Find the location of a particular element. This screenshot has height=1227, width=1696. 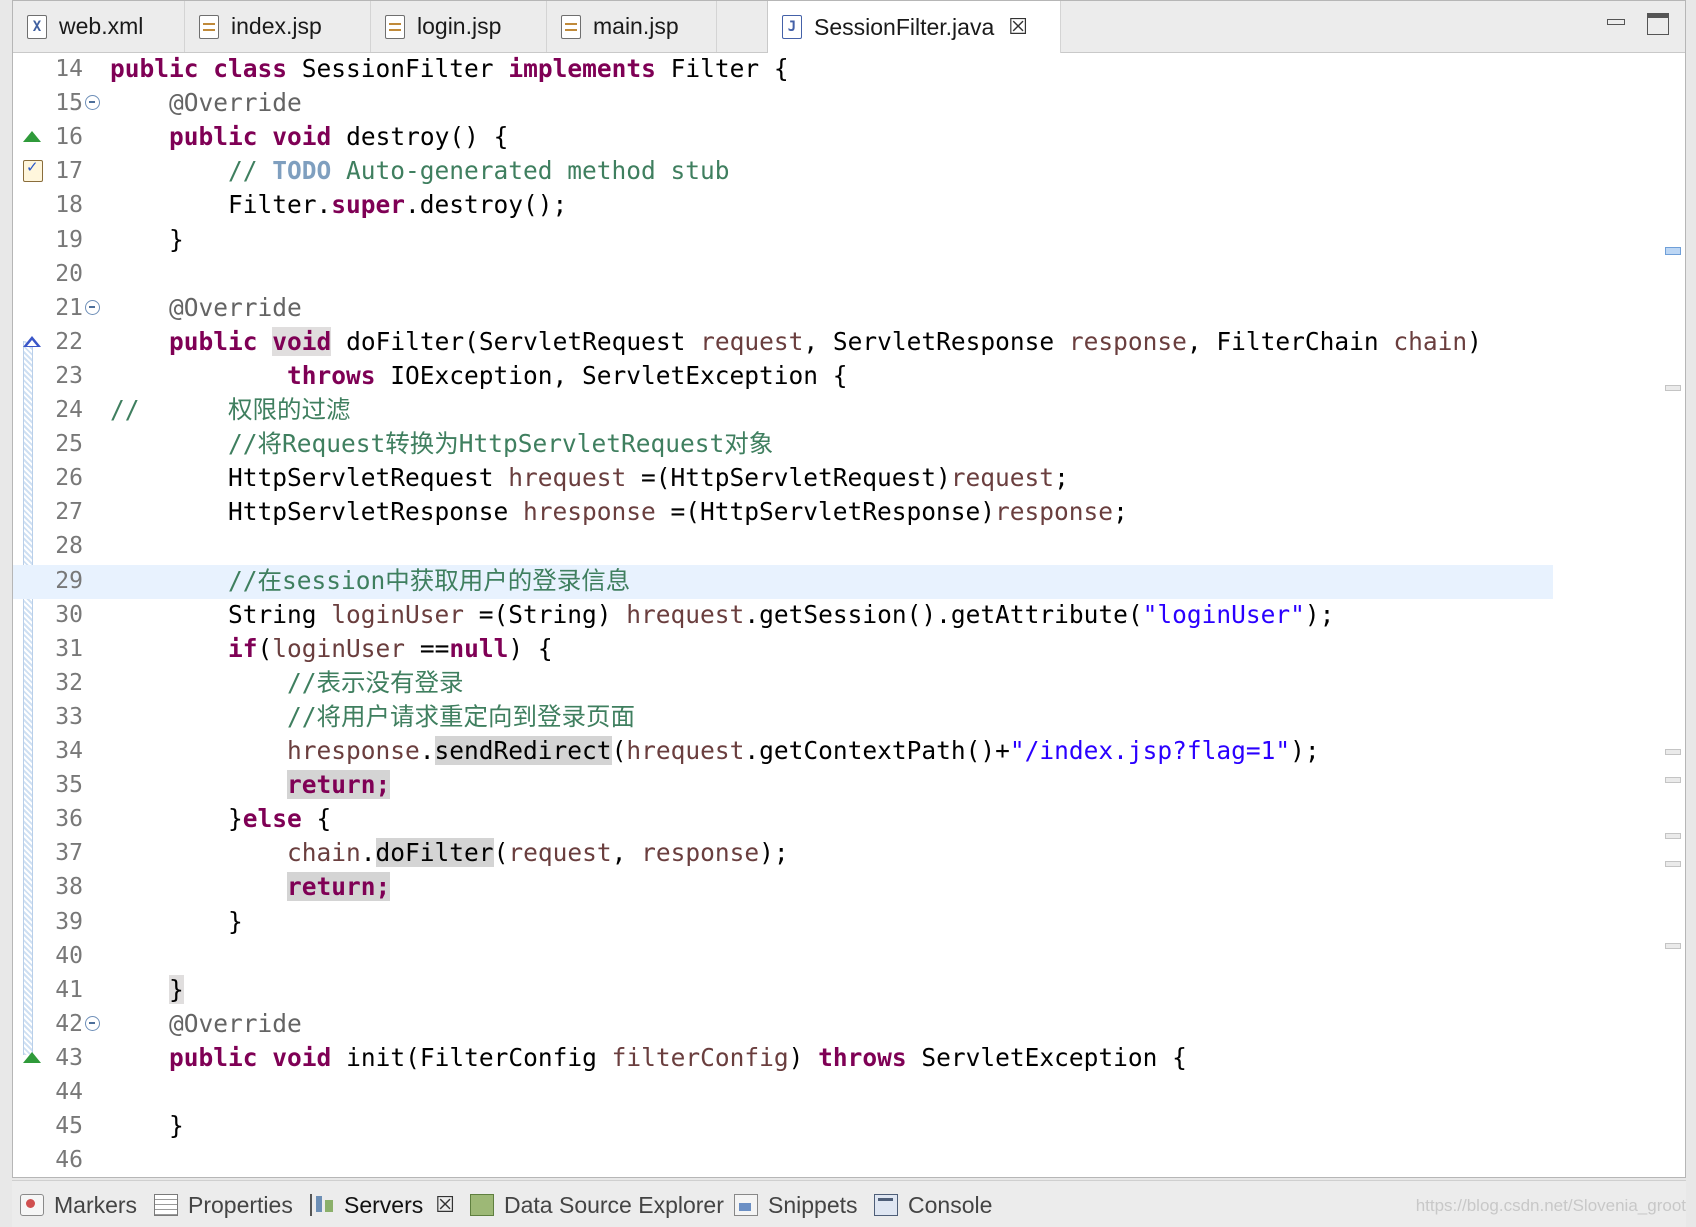

view-tab-markers: Markers is located at coordinates (78, 1205).